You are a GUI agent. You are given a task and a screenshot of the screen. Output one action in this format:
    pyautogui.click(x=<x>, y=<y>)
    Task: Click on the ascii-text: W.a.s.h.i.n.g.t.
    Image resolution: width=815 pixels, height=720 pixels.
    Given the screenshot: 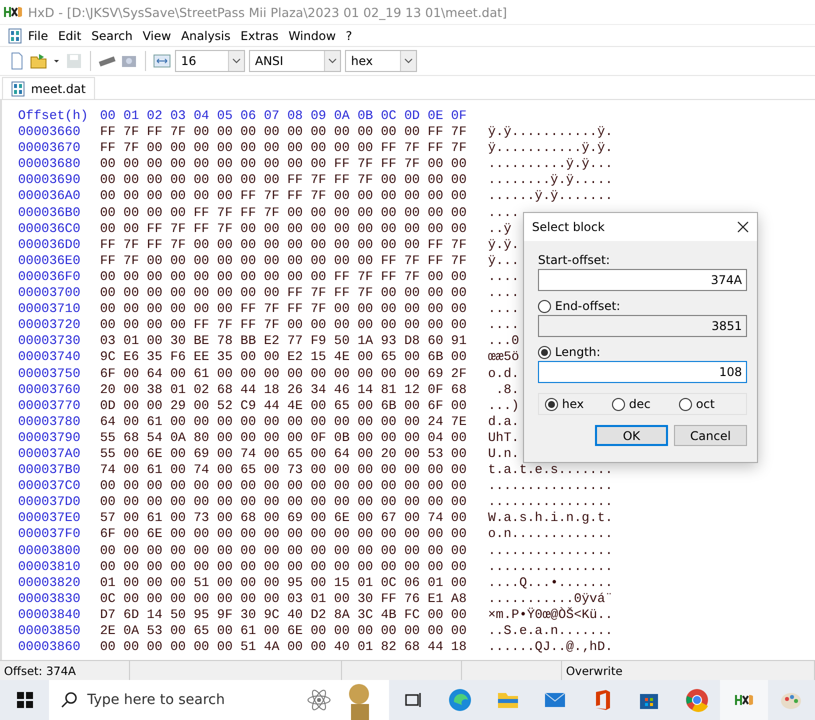 What is the action you would take?
    pyautogui.click(x=550, y=518)
    